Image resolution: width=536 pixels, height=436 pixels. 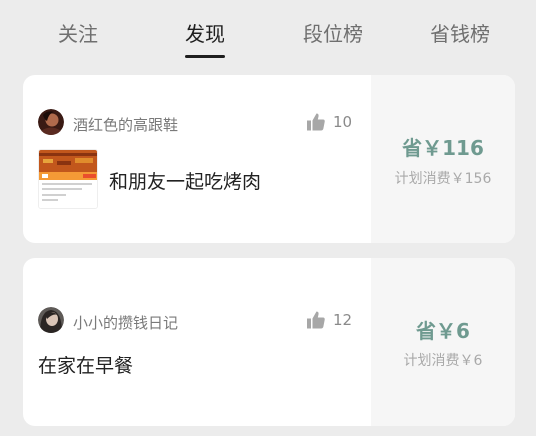 I want to click on like-button: 10, so click(x=329, y=122).